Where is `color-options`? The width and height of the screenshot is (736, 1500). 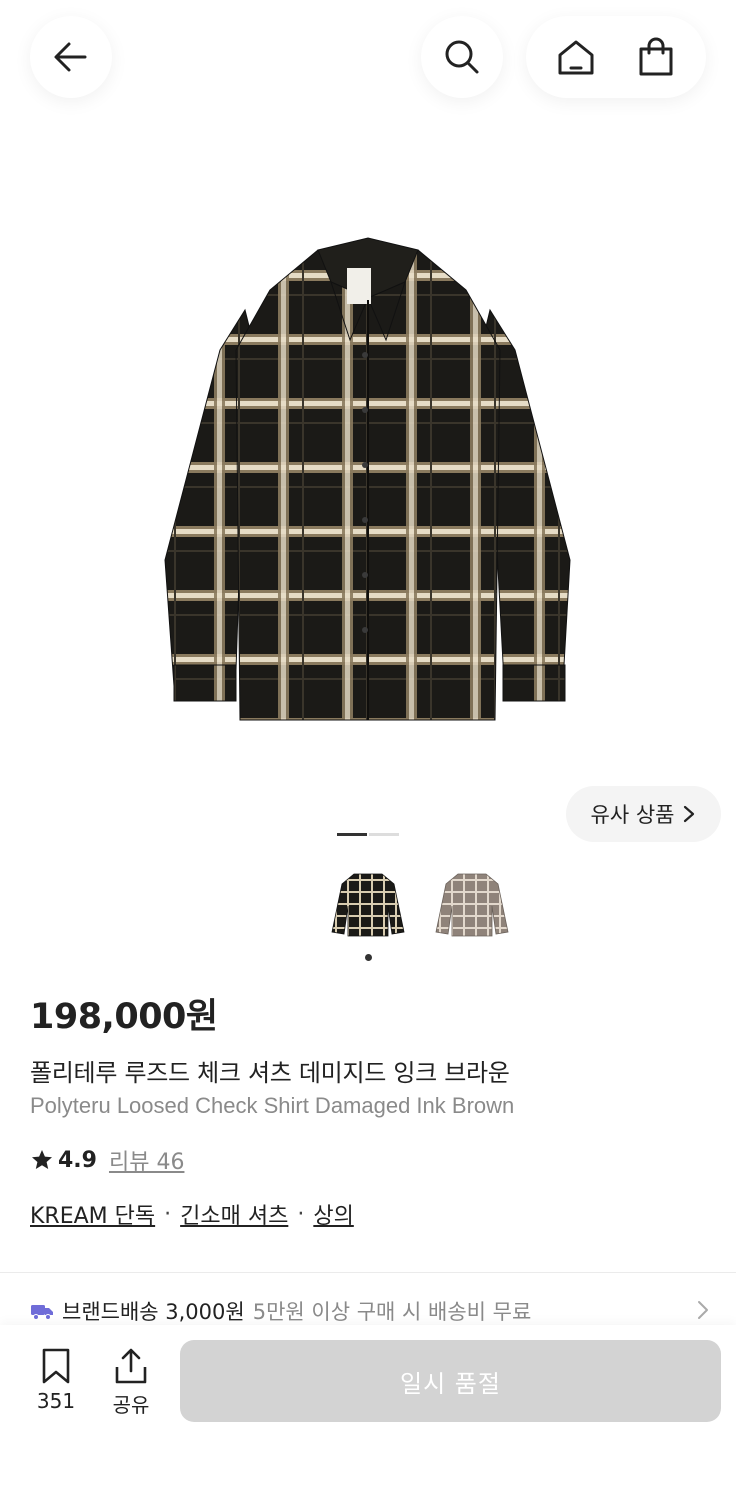
color-options is located at coordinates (420, 904).